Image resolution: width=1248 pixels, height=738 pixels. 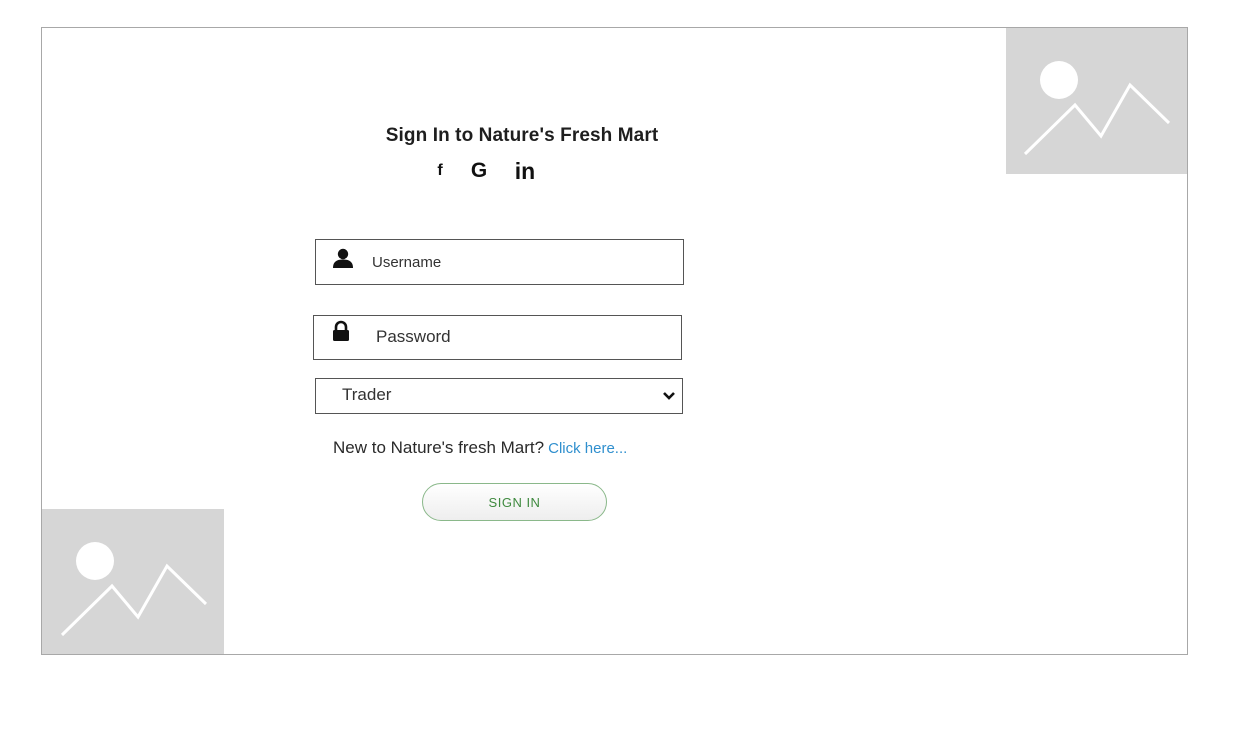 I want to click on register-prompt-text: New to Nature's fresh Mart?, so click(x=439, y=447).